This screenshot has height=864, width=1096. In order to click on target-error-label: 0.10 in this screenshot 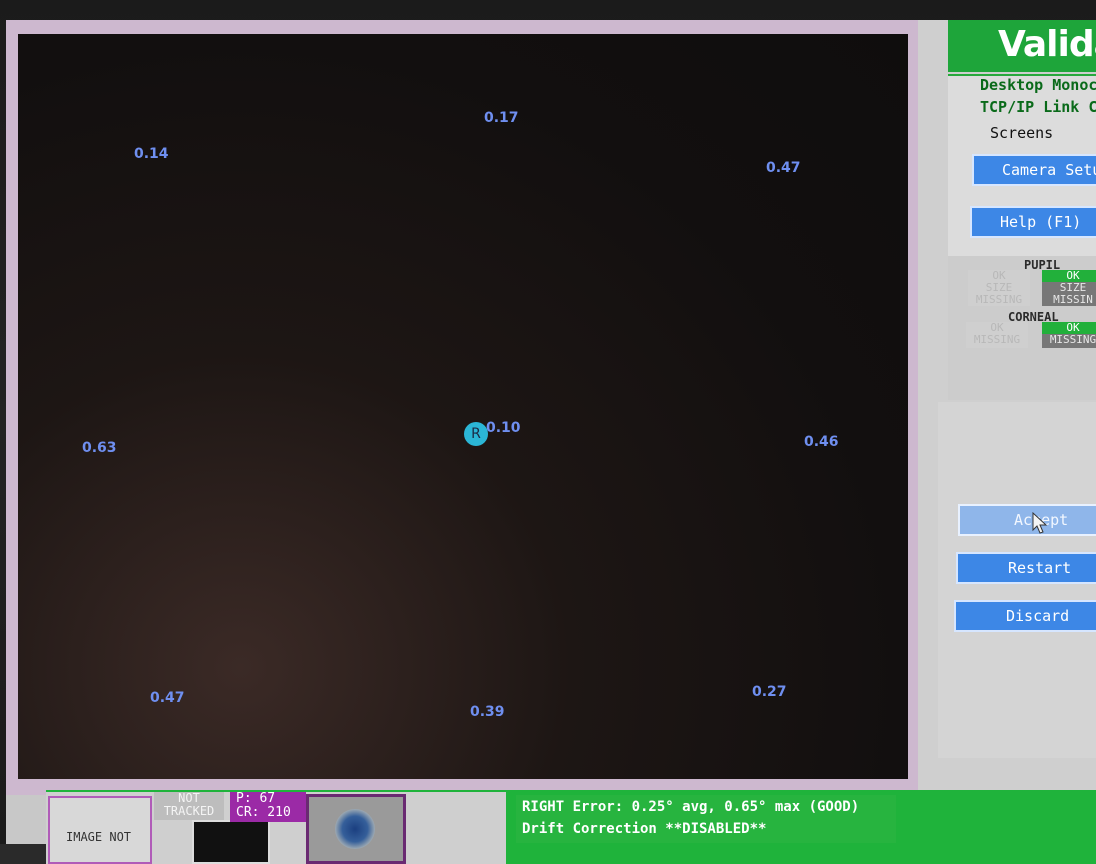, I will do `click(503, 428)`.